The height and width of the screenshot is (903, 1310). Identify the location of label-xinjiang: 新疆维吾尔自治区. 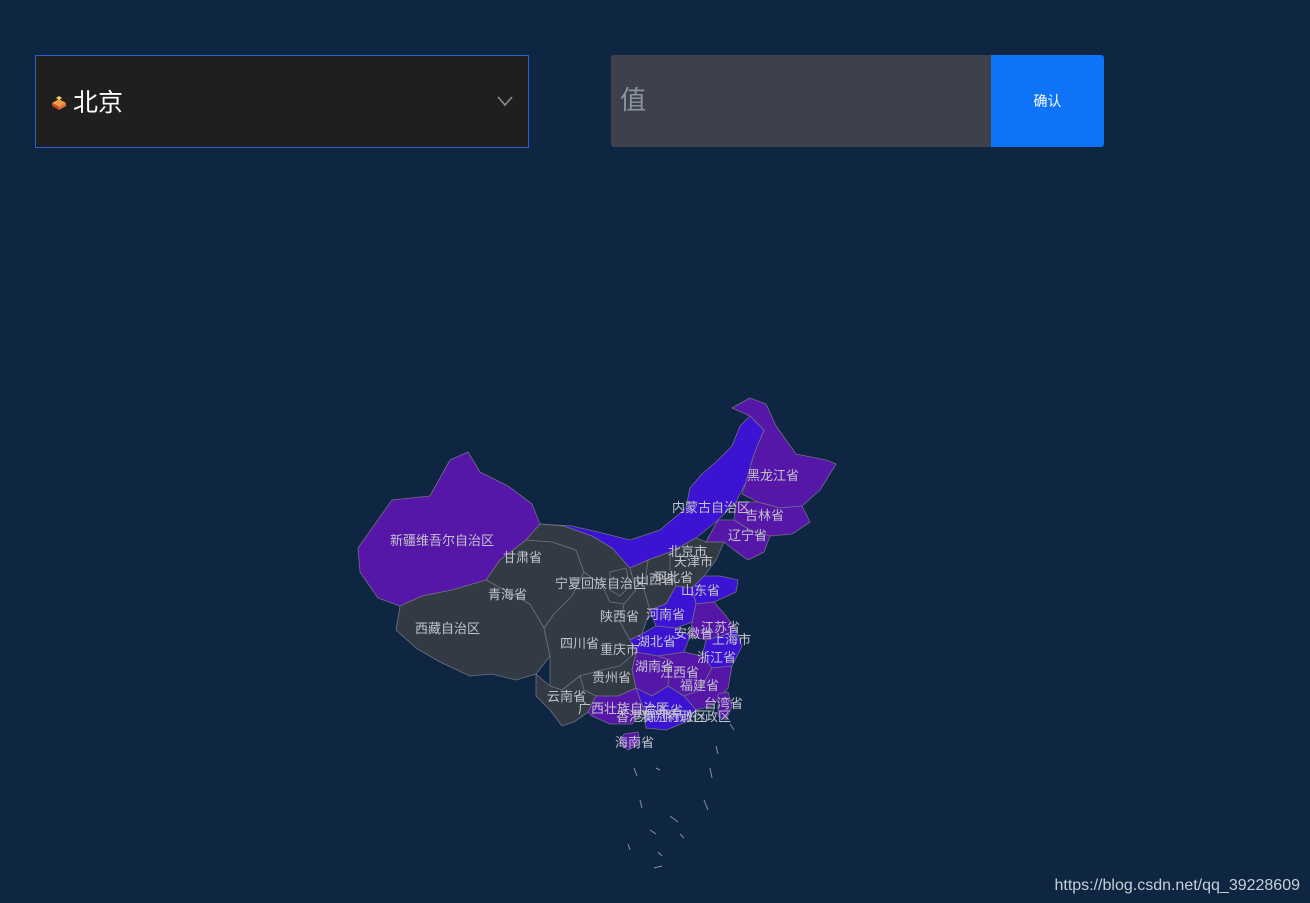
(442, 541).